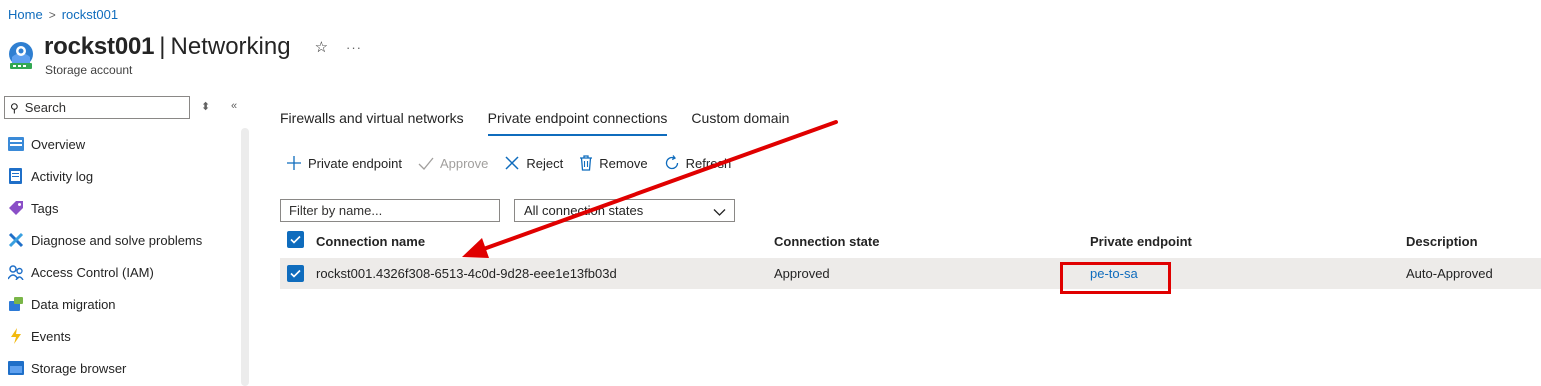  What do you see at coordinates (355, 163) in the screenshot?
I see `add-private-endpoint-label: Private endpoint` at bounding box center [355, 163].